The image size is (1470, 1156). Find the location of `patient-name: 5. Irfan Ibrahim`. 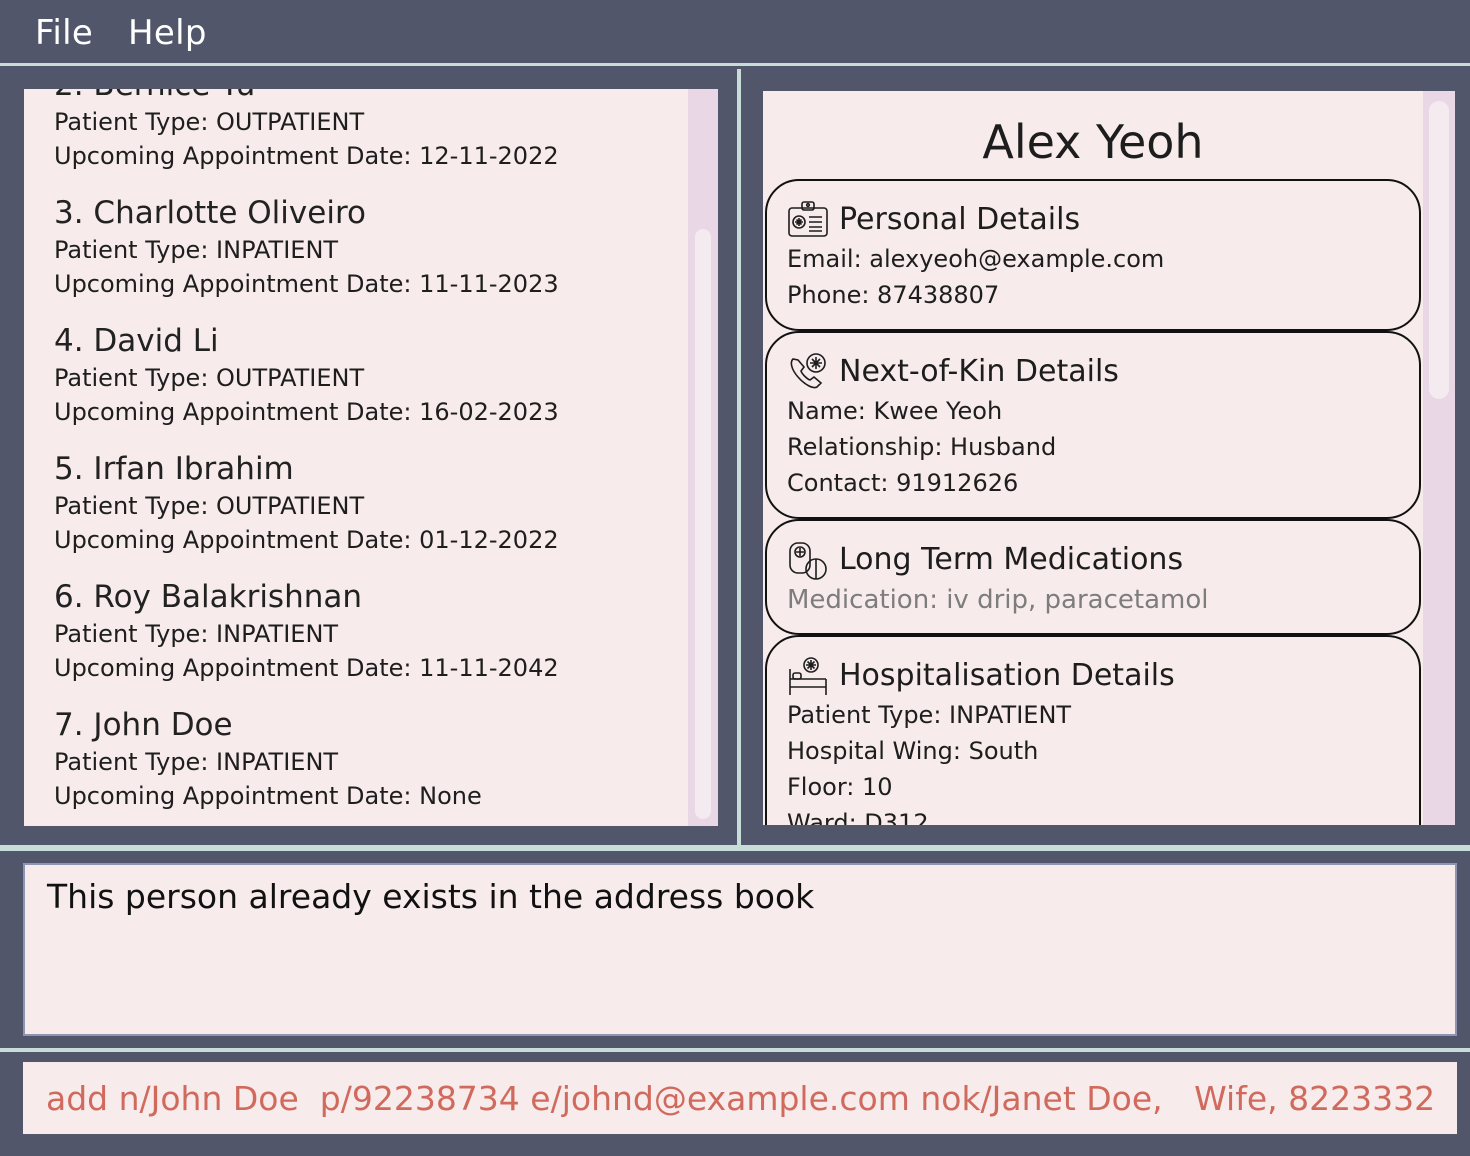

patient-name: 5. Irfan Ibrahim is located at coordinates (174, 469).